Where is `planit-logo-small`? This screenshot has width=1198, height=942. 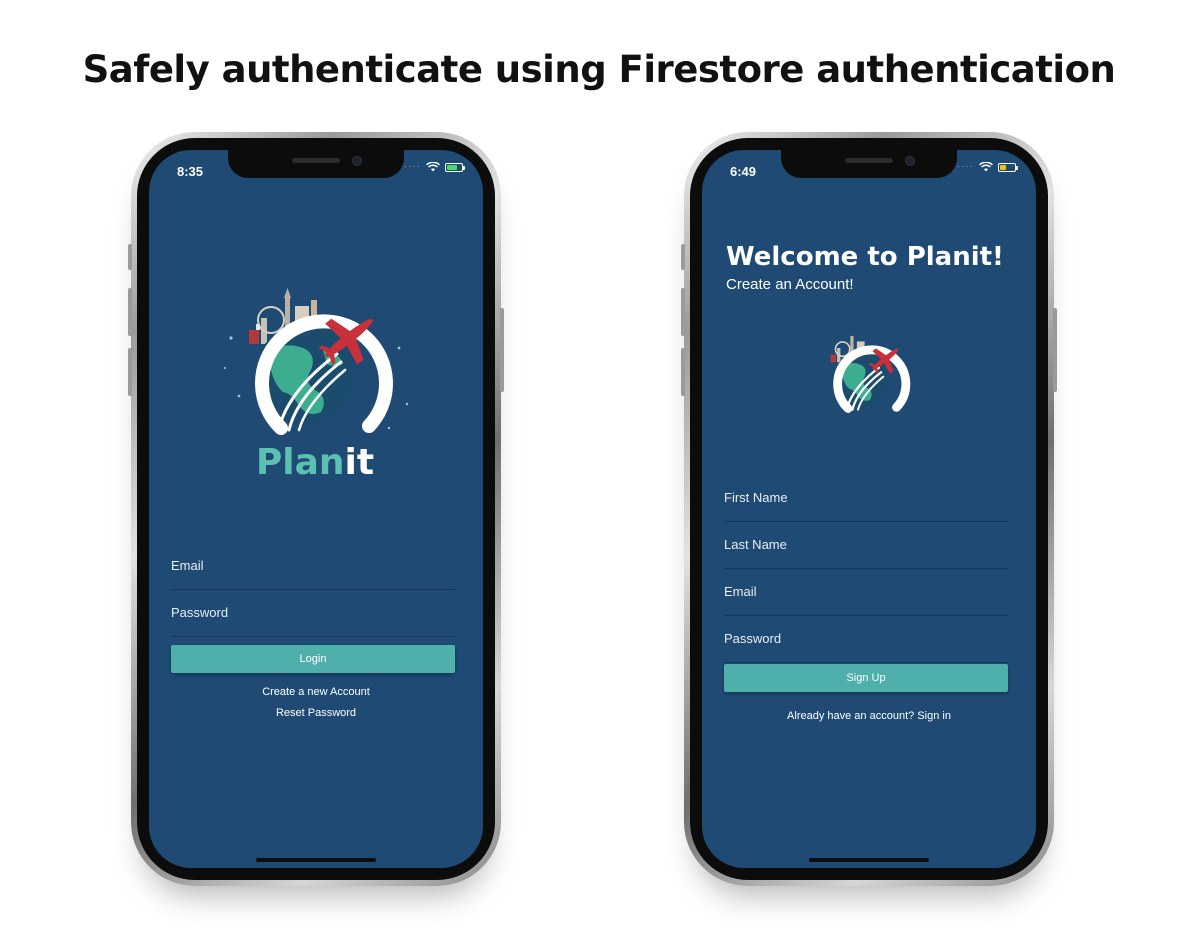
planit-logo-small is located at coordinates (870, 374).